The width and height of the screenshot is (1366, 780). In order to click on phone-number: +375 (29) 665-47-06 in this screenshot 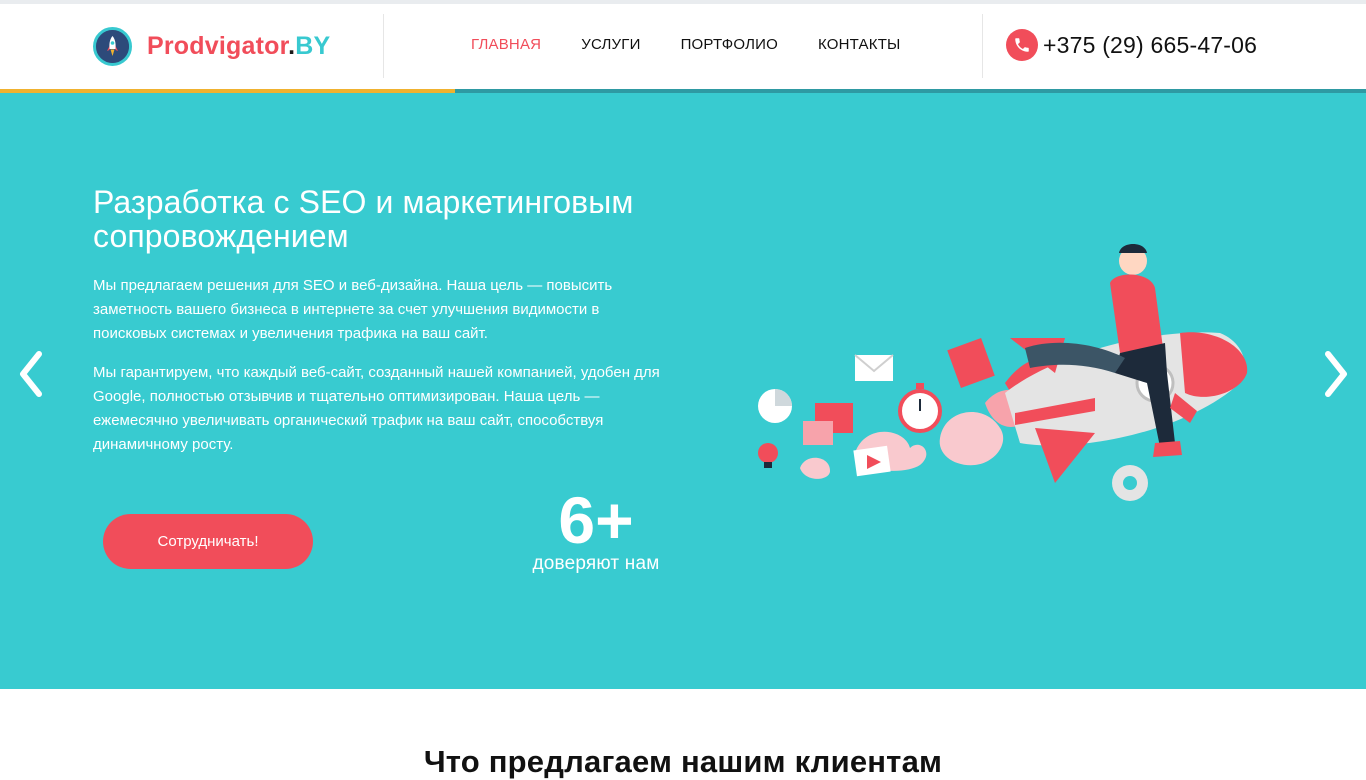, I will do `click(1150, 44)`.